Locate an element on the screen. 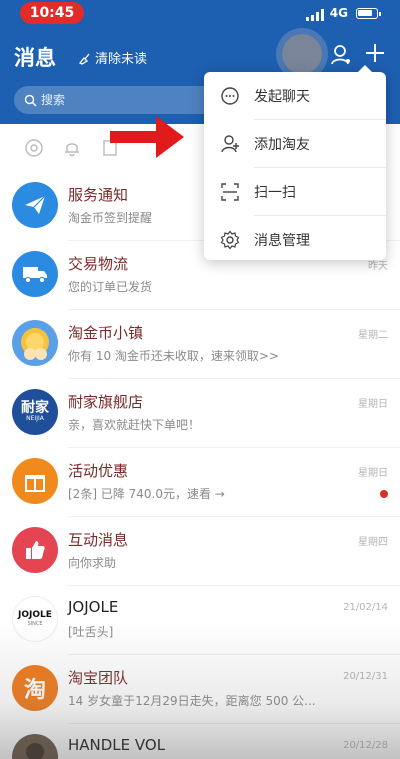 The image size is (400, 759). message-time: 20/12/28 is located at coordinates (365, 745).